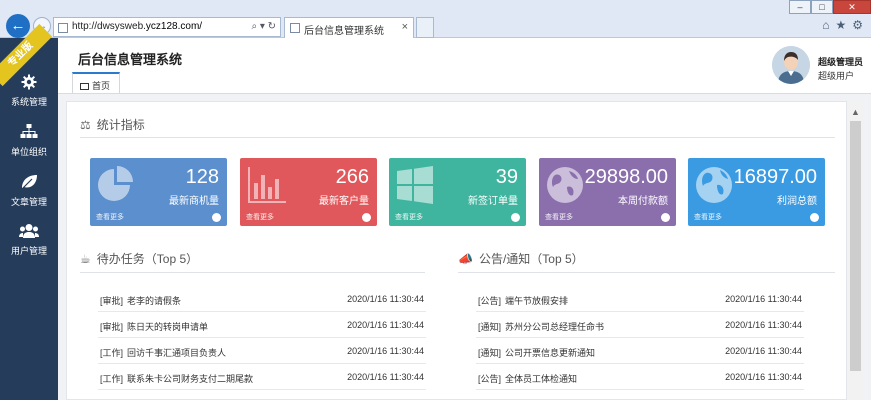  Describe the element at coordinates (29, 211) in the screenshot. I see `sidebar: 专业版 系统管理 单位组织 文章管理 用户管理` at that location.